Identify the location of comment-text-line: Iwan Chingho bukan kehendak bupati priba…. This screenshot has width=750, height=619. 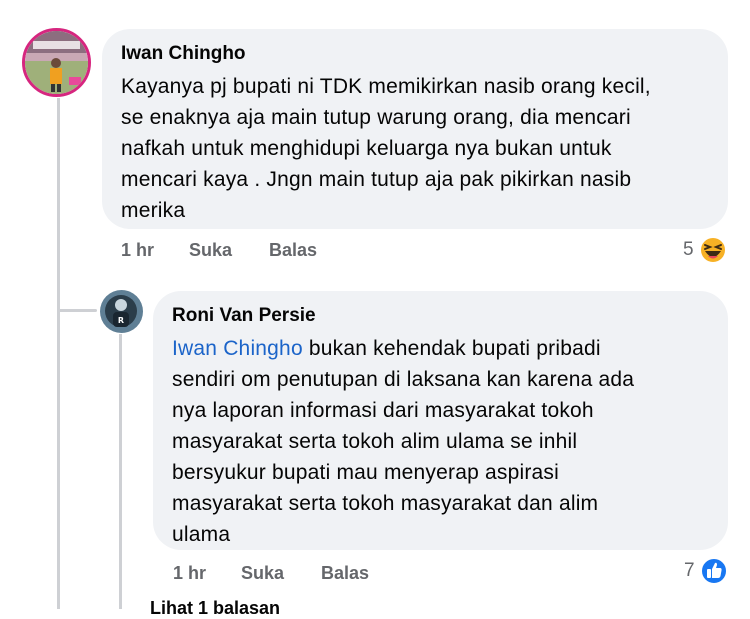
(447, 348).